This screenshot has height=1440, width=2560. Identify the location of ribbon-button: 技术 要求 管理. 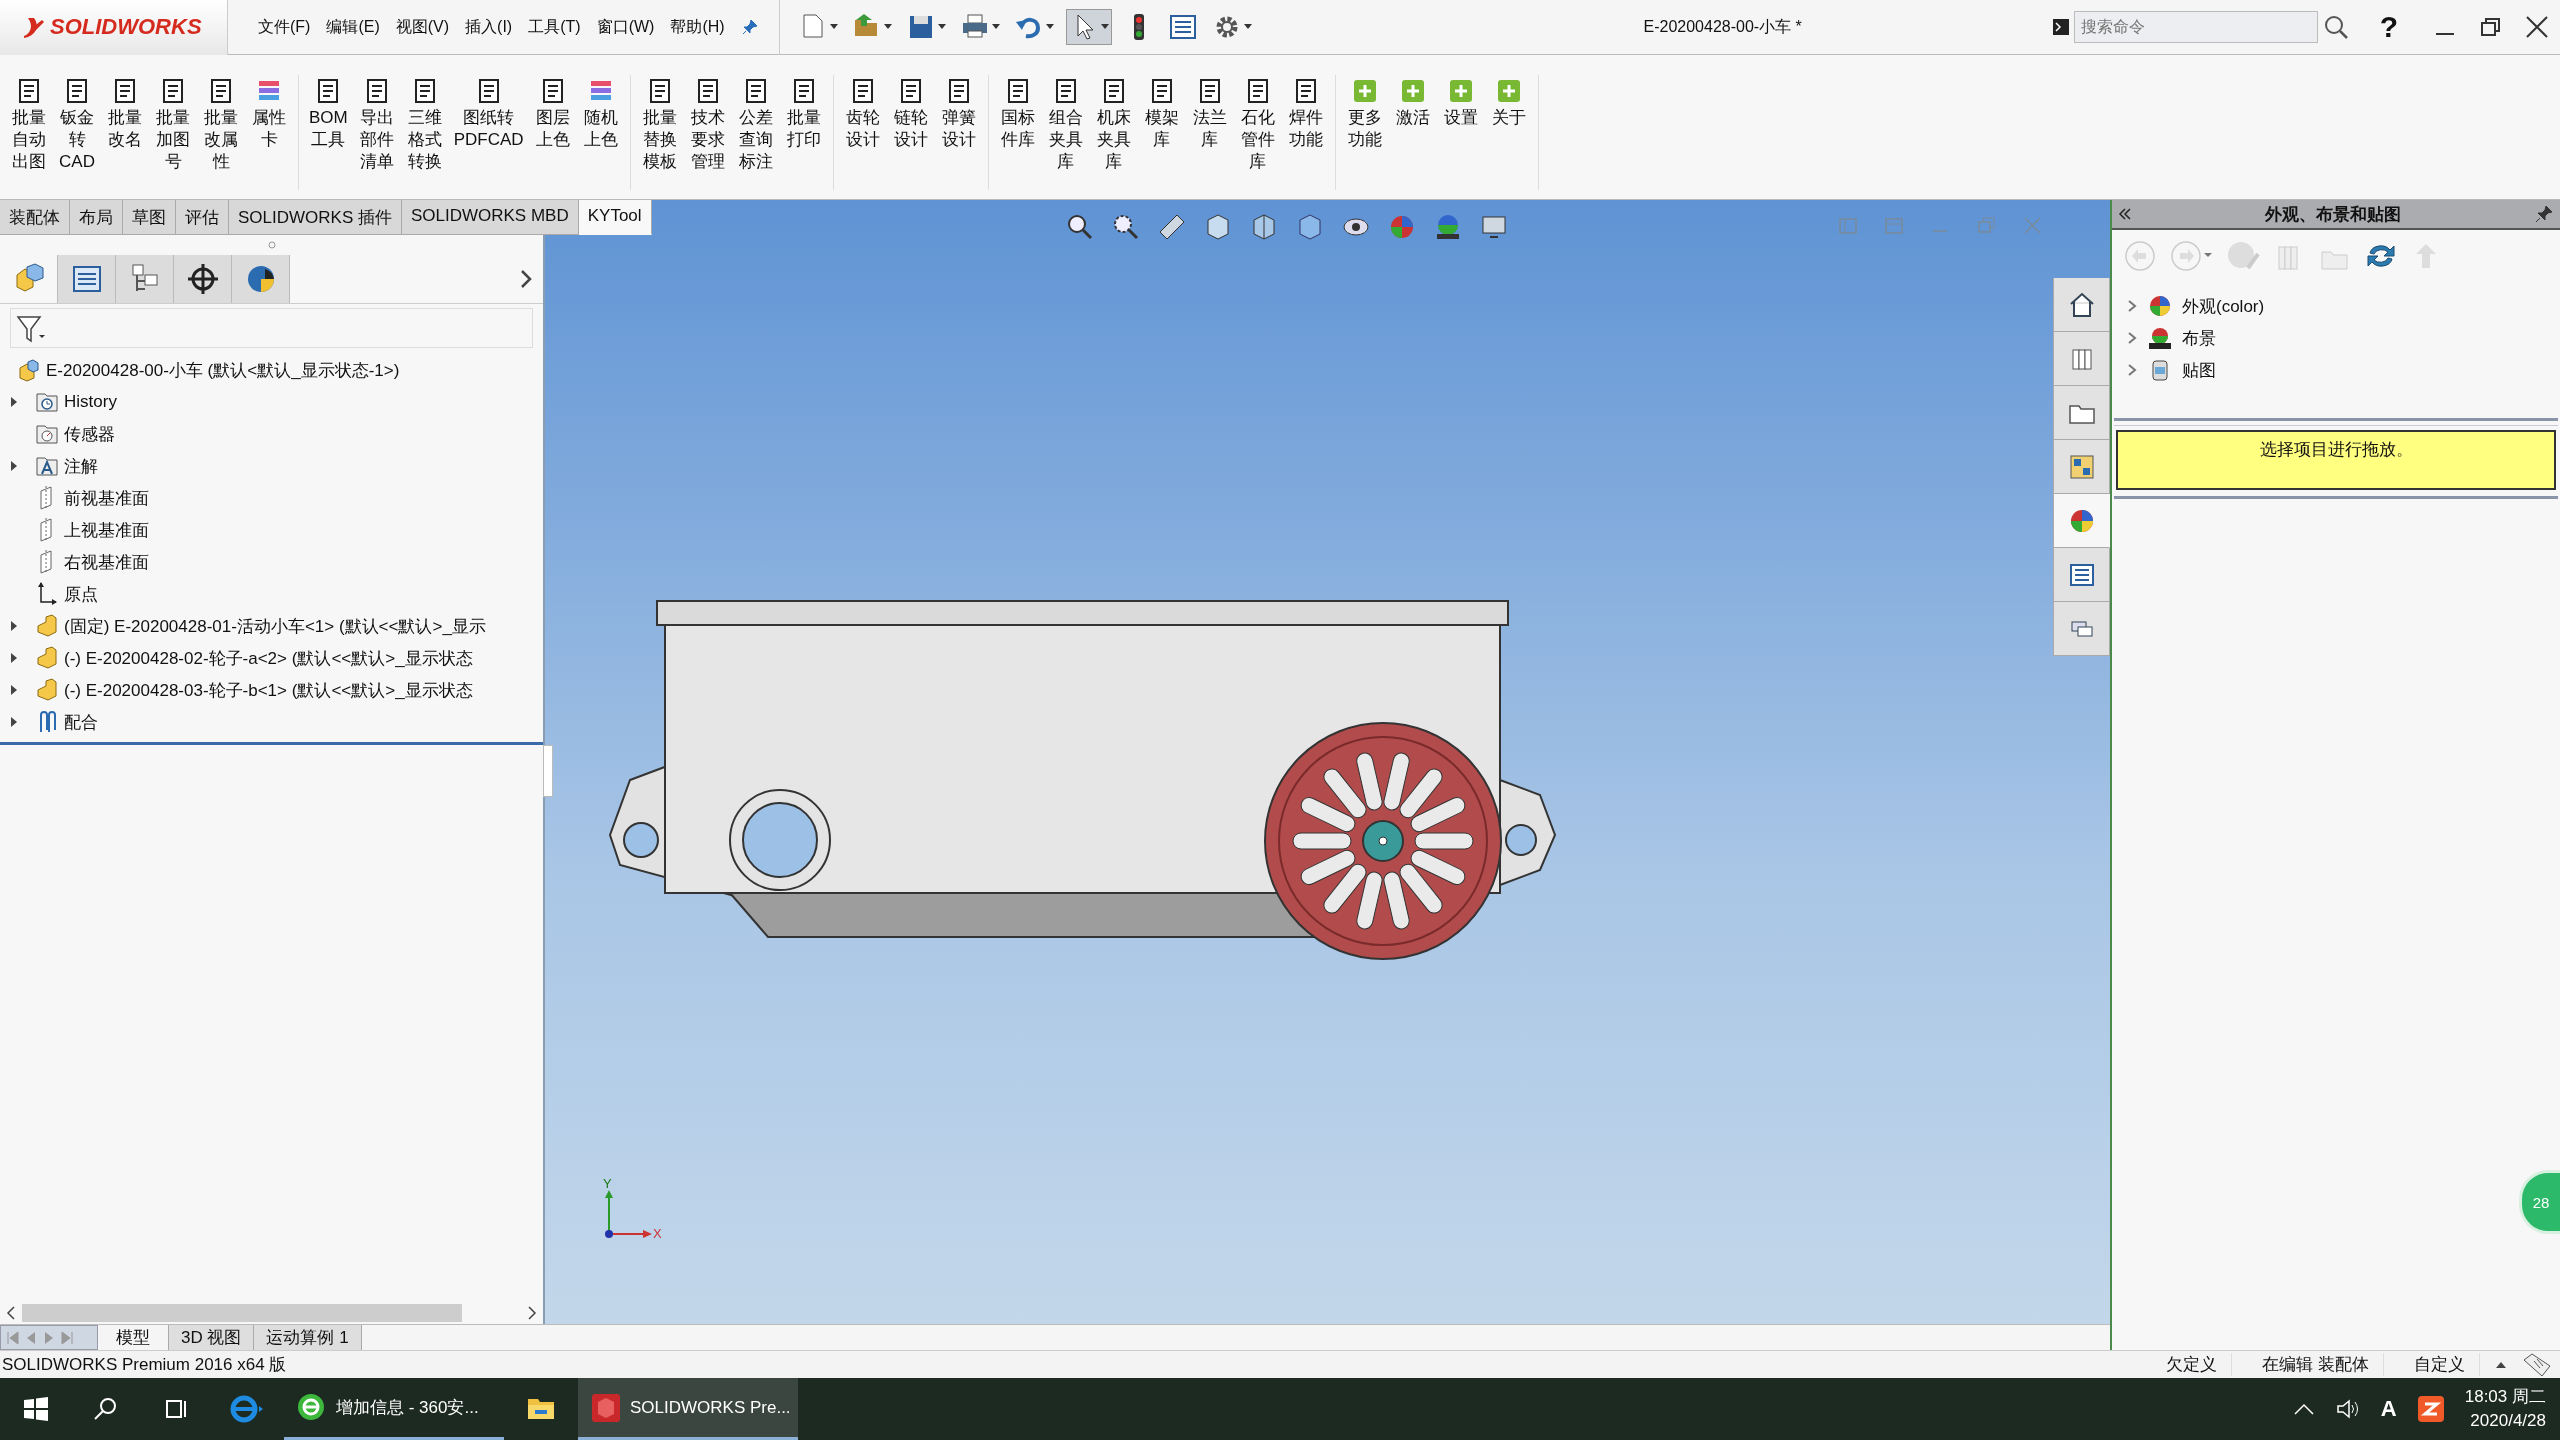
(707, 132).